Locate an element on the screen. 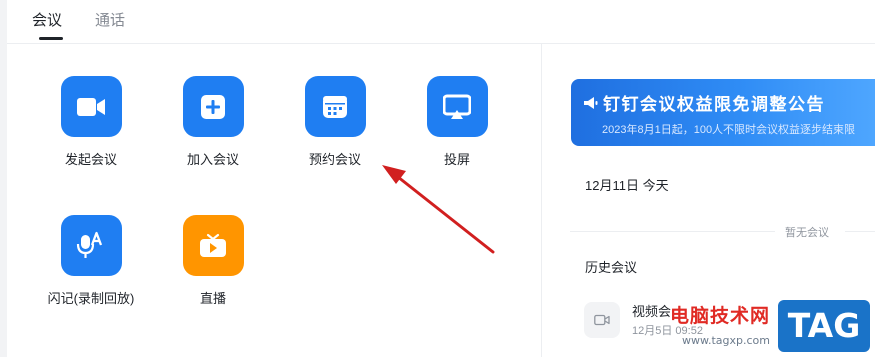 This screenshot has height=357, width=875. watermark-text: 电脑技术网 is located at coordinates (720, 316).